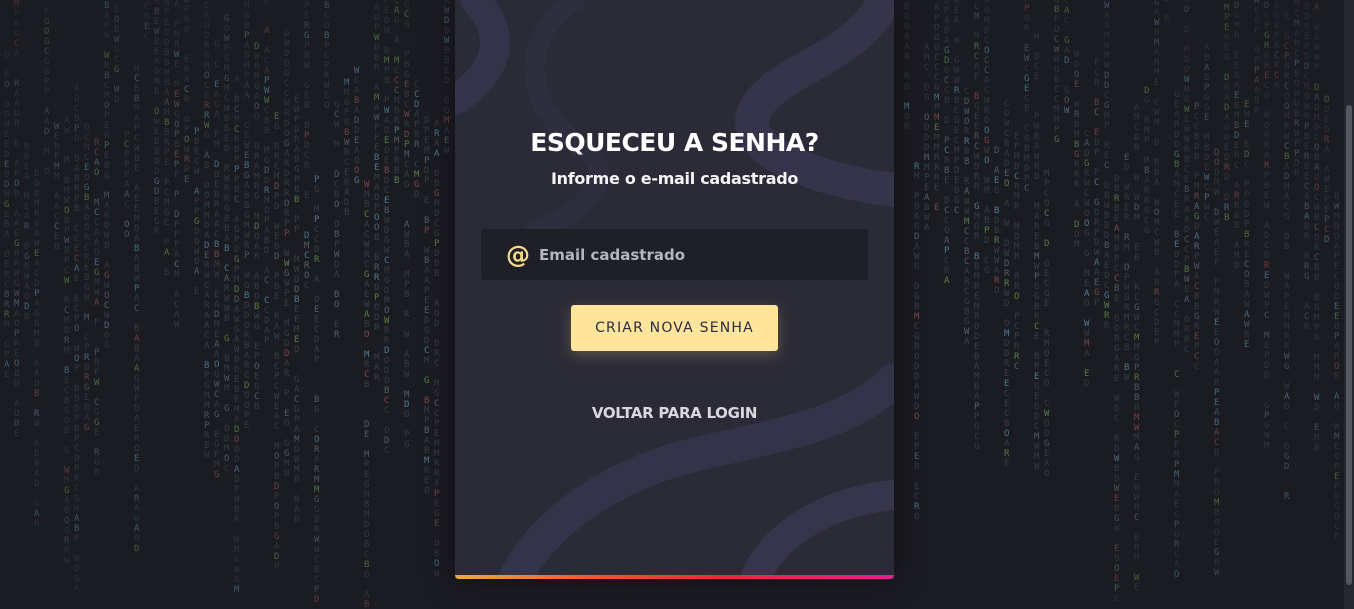 Image resolution: width=1354 pixels, height=609 pixels. I want to click on scrollbar-thumb, so click(1349, 345).